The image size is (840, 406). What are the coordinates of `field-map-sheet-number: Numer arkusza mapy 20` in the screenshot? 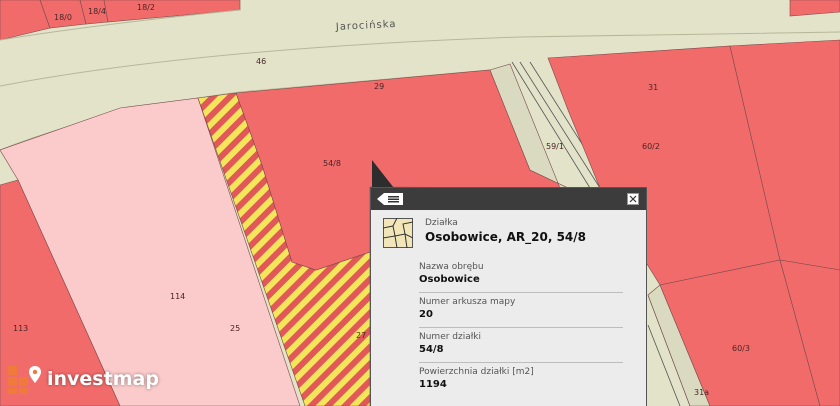 It's located at (521, 310).